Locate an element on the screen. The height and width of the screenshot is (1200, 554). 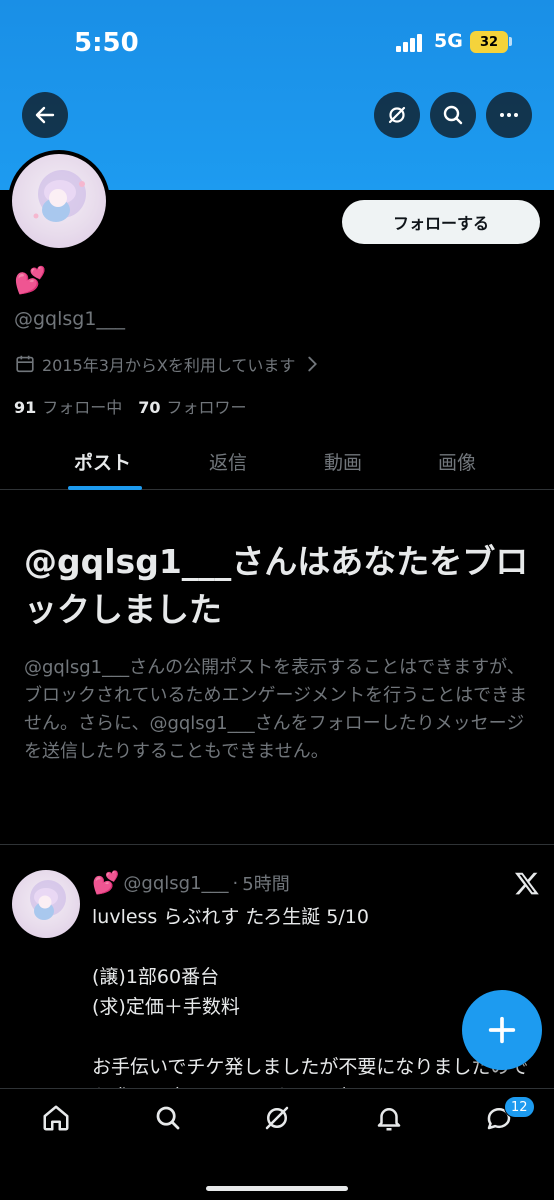
nav-notifications is located at coordinates (389, 1118).